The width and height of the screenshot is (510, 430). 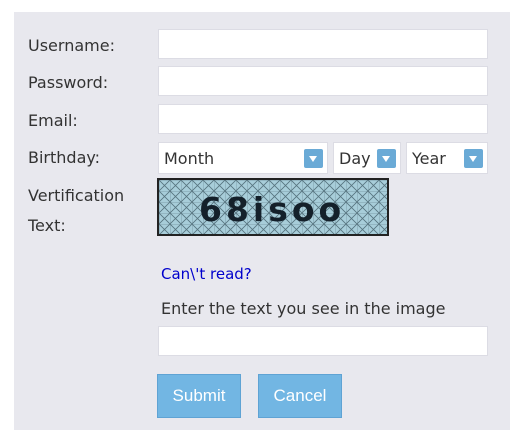 What do you see at coordinates (355, 158) in the screenshot?
I see `day-select-value: Day` at bounding box center [355, 158].